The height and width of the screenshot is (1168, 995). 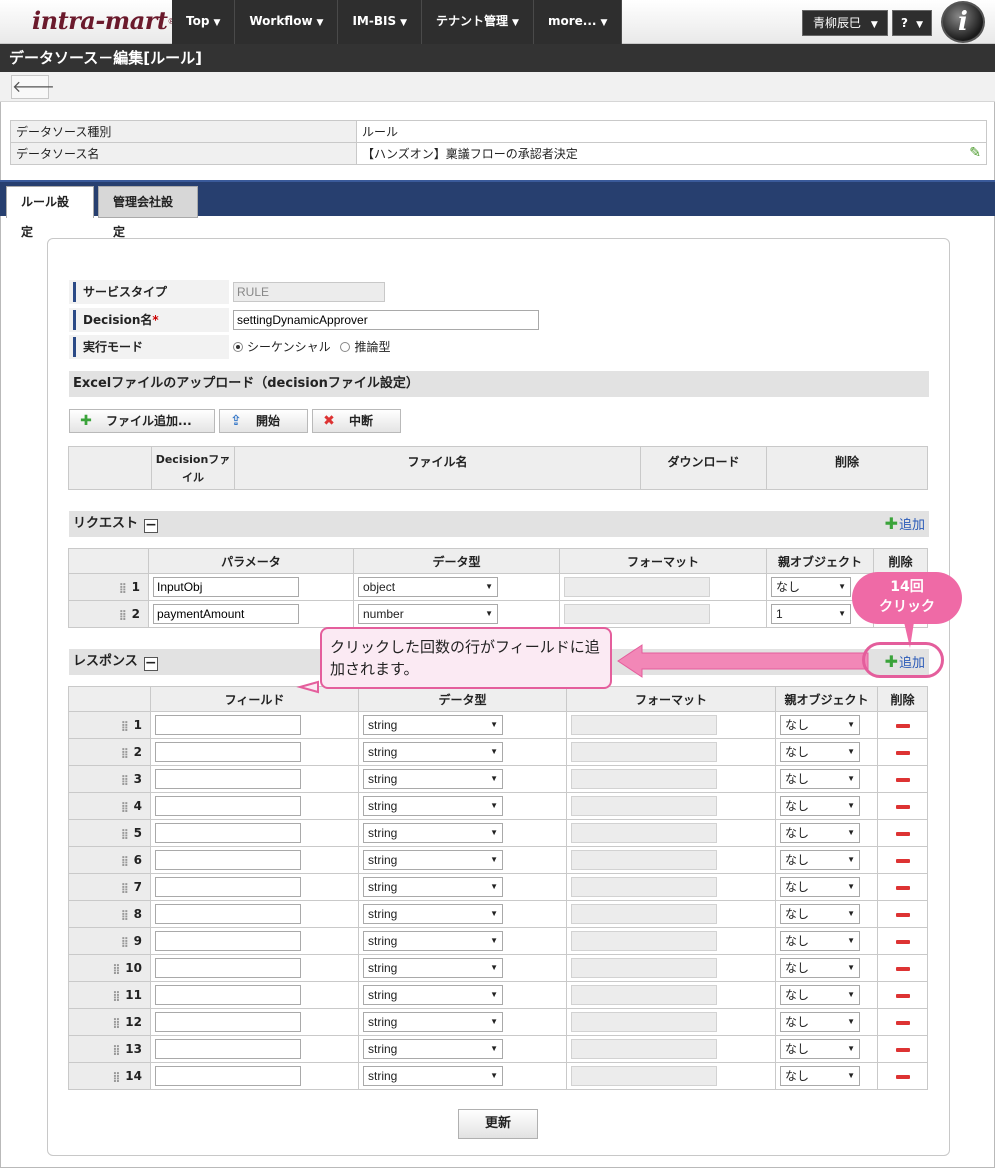 What do you see at coordinates (478, 22) in the screenshot?
I see `menu-tenant: テナント管理 ▼` at bounding box center [478, 22].